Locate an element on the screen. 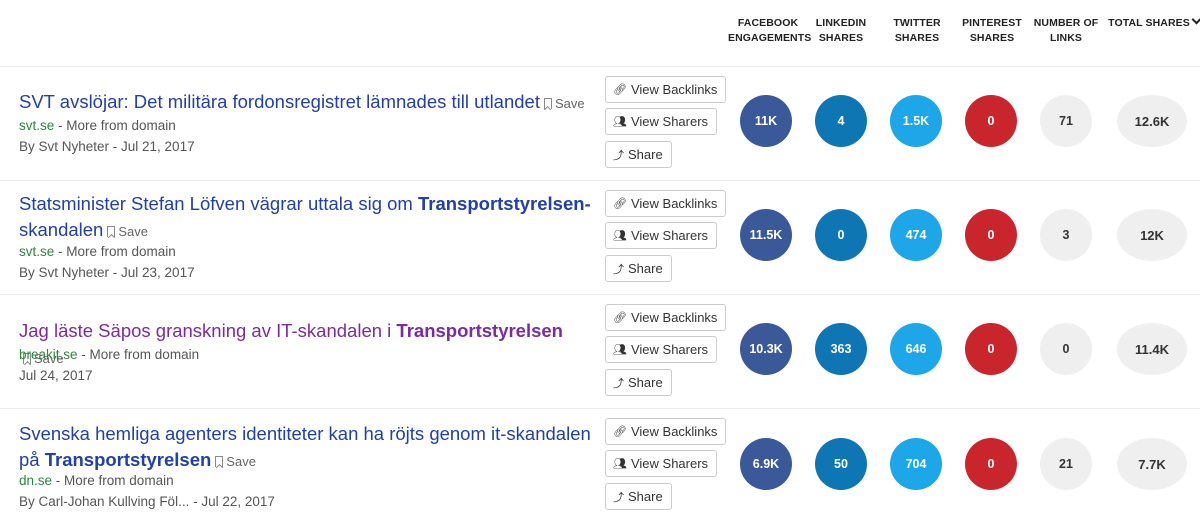  col-number-of-links: NUMBER OF LINKS is located at coordinates (1066, 31).